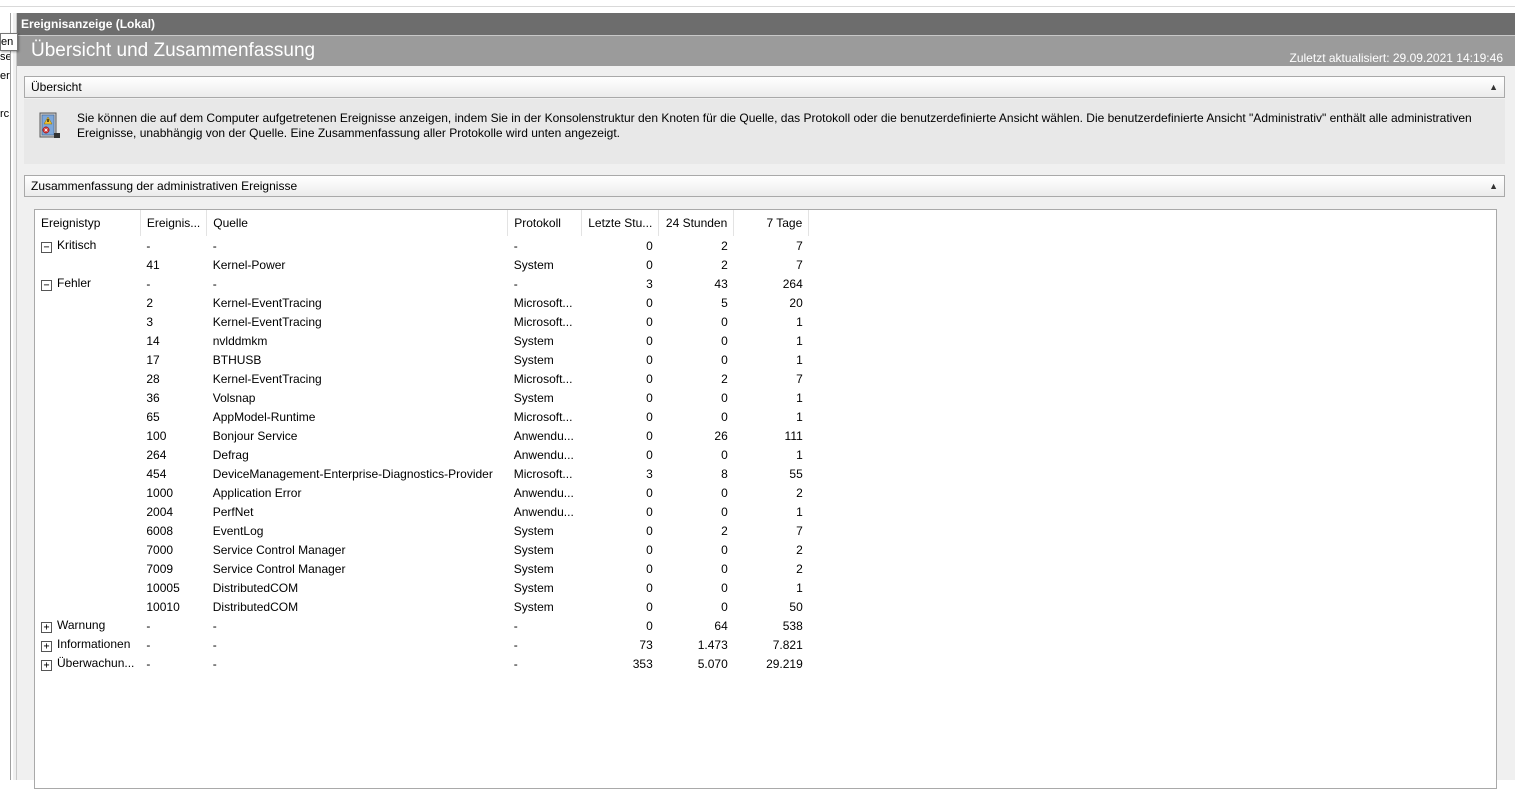 Image resolution: width=1515 pixels, height=789 pixels. I want to click on console-tree-pane: se er rc, so click(5, 396).